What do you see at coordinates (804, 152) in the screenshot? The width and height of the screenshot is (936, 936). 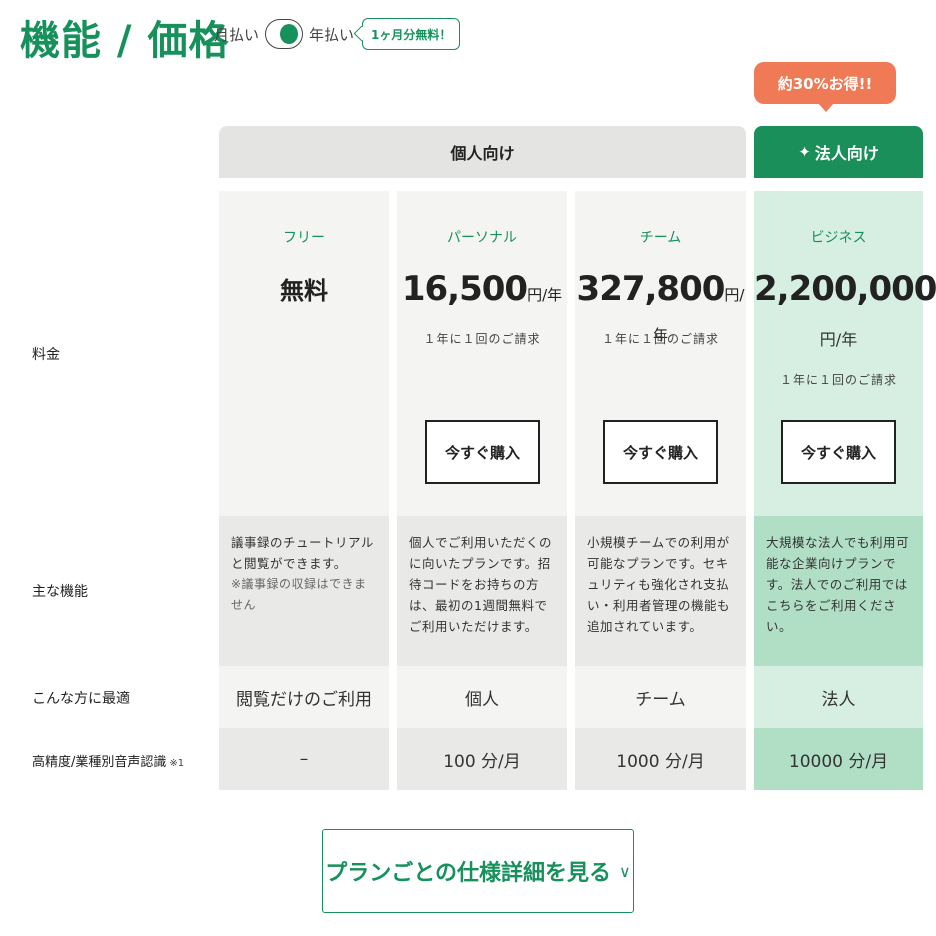 I see `sparkle-icon: ✦` at bounding box center [804, 152].